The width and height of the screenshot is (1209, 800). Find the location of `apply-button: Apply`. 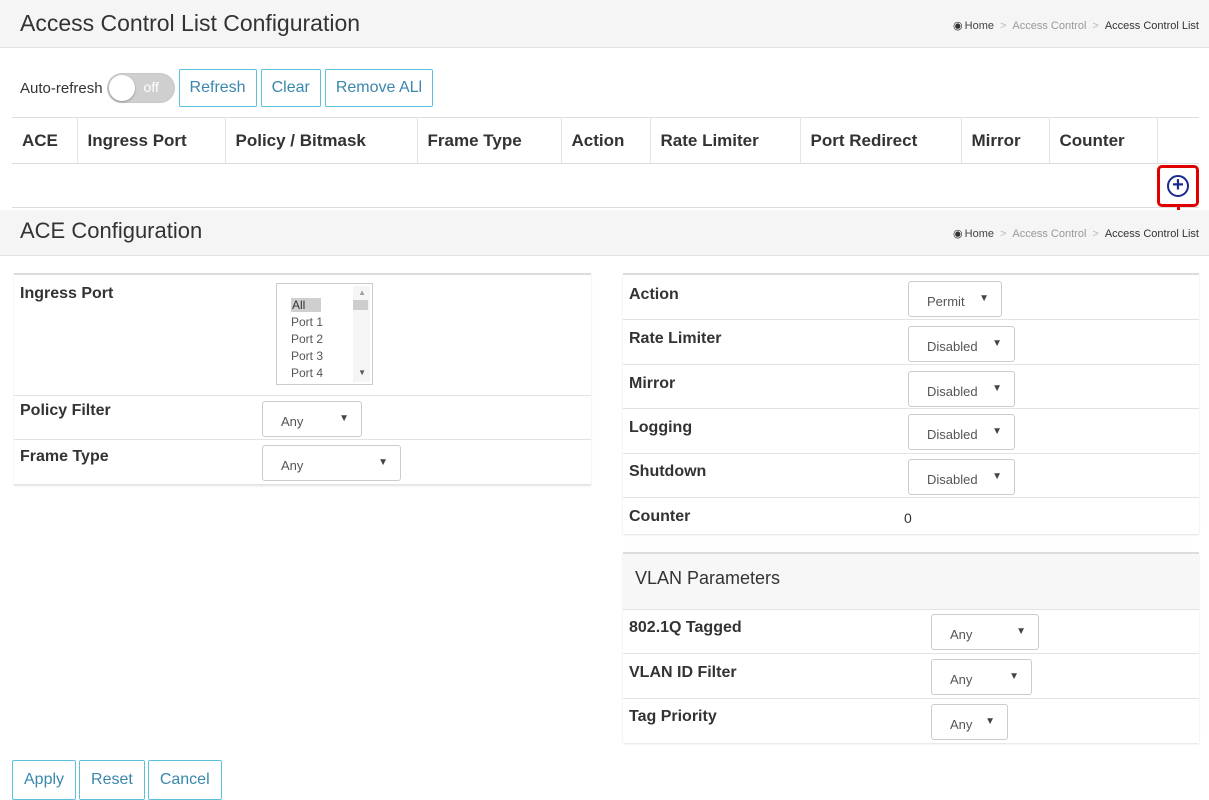

apply-button: Apply is located at coordinates (44, 780).